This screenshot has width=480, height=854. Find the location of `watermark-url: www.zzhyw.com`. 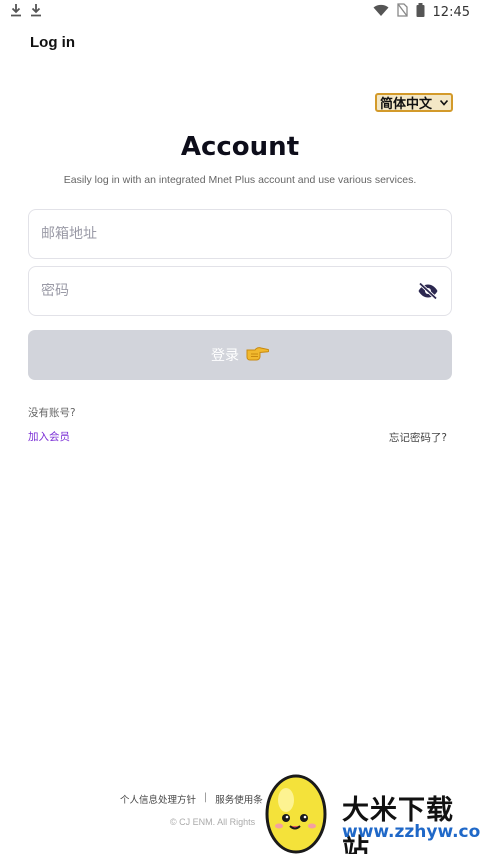

watermark-url: www.zzhyw.com is located at coordinates (411, 832).